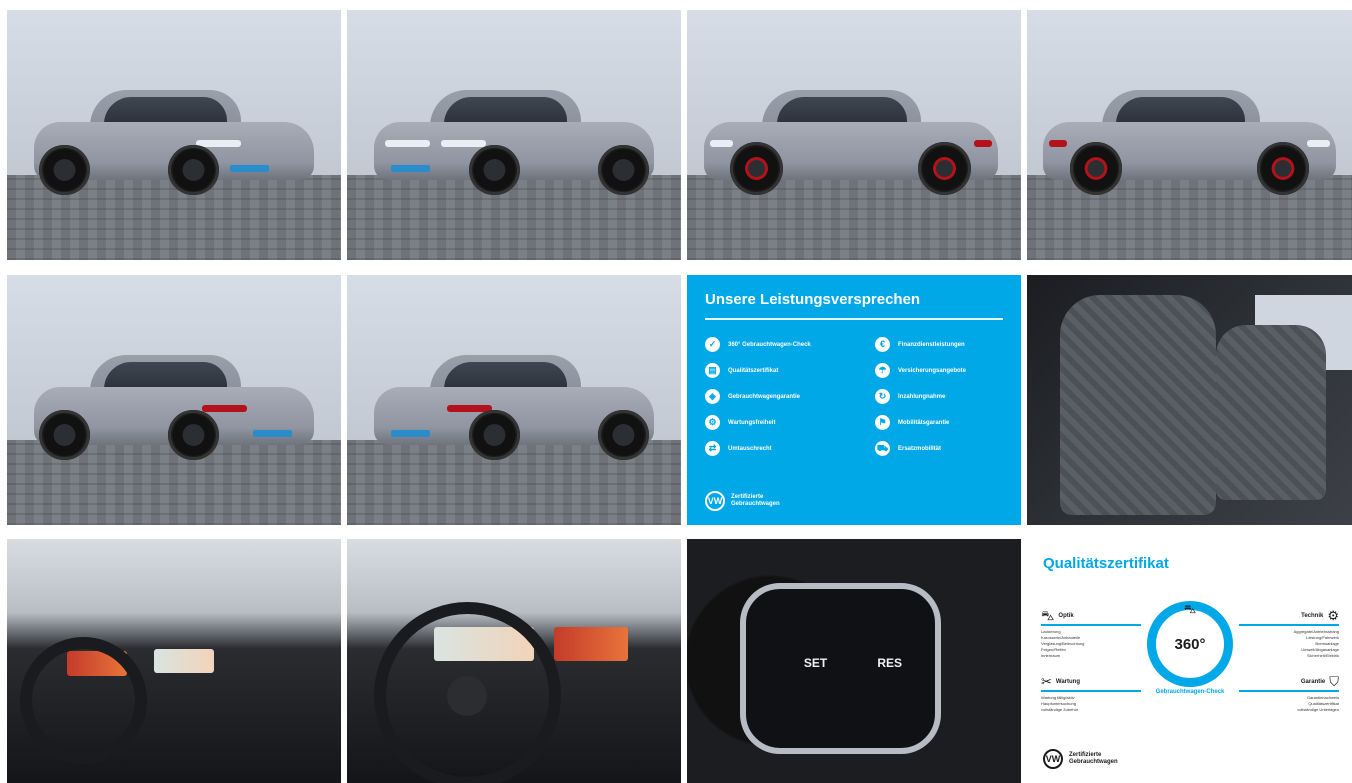 Image resolution: width=1352 pixels, height=783 pixels. I want to click on gallery-tile-instrument-cluster, so click(514, 661).